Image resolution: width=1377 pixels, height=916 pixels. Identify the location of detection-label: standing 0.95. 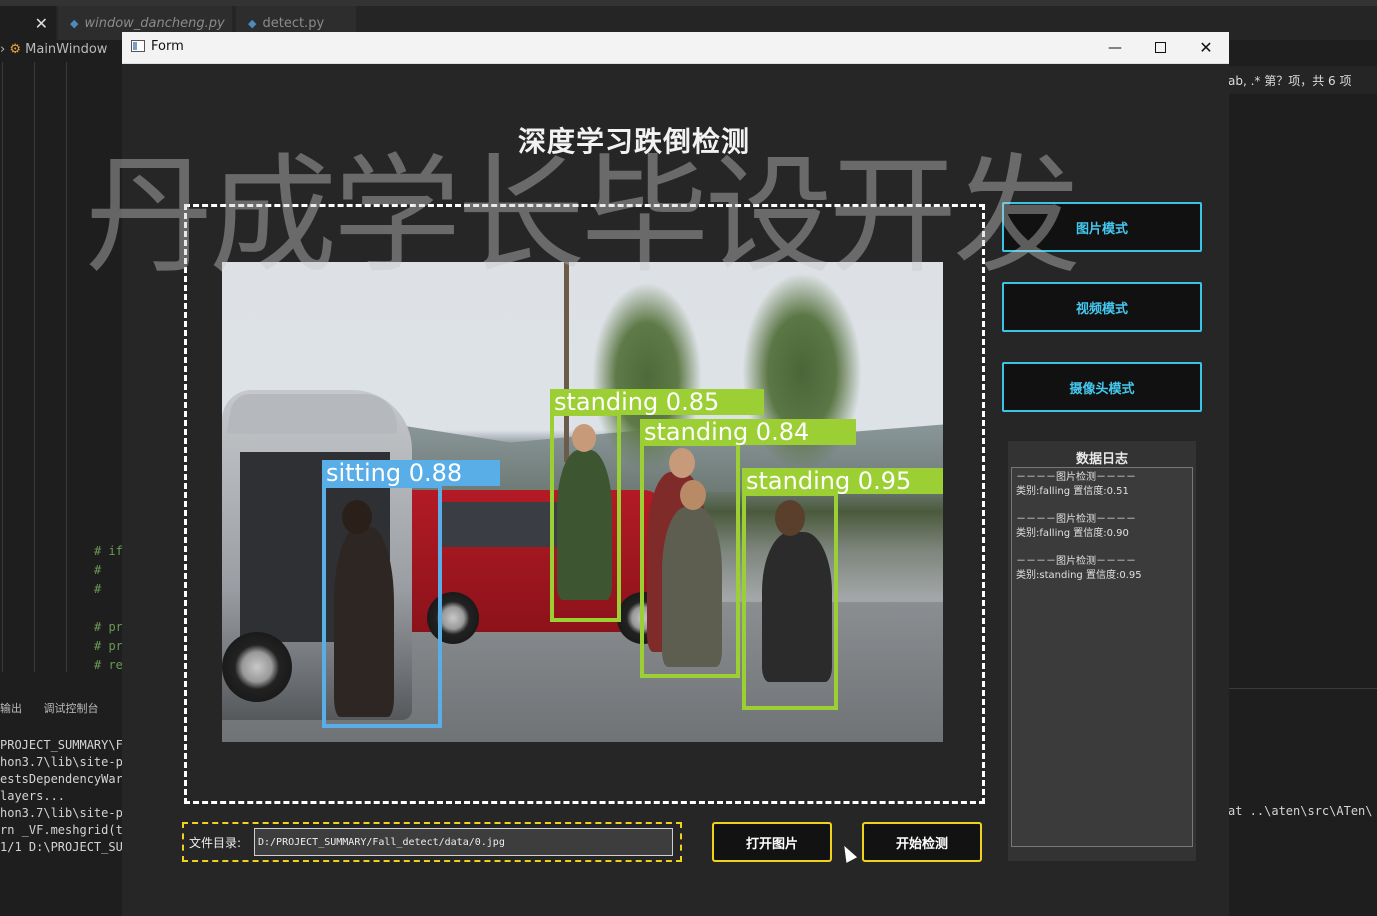
(842, 481).